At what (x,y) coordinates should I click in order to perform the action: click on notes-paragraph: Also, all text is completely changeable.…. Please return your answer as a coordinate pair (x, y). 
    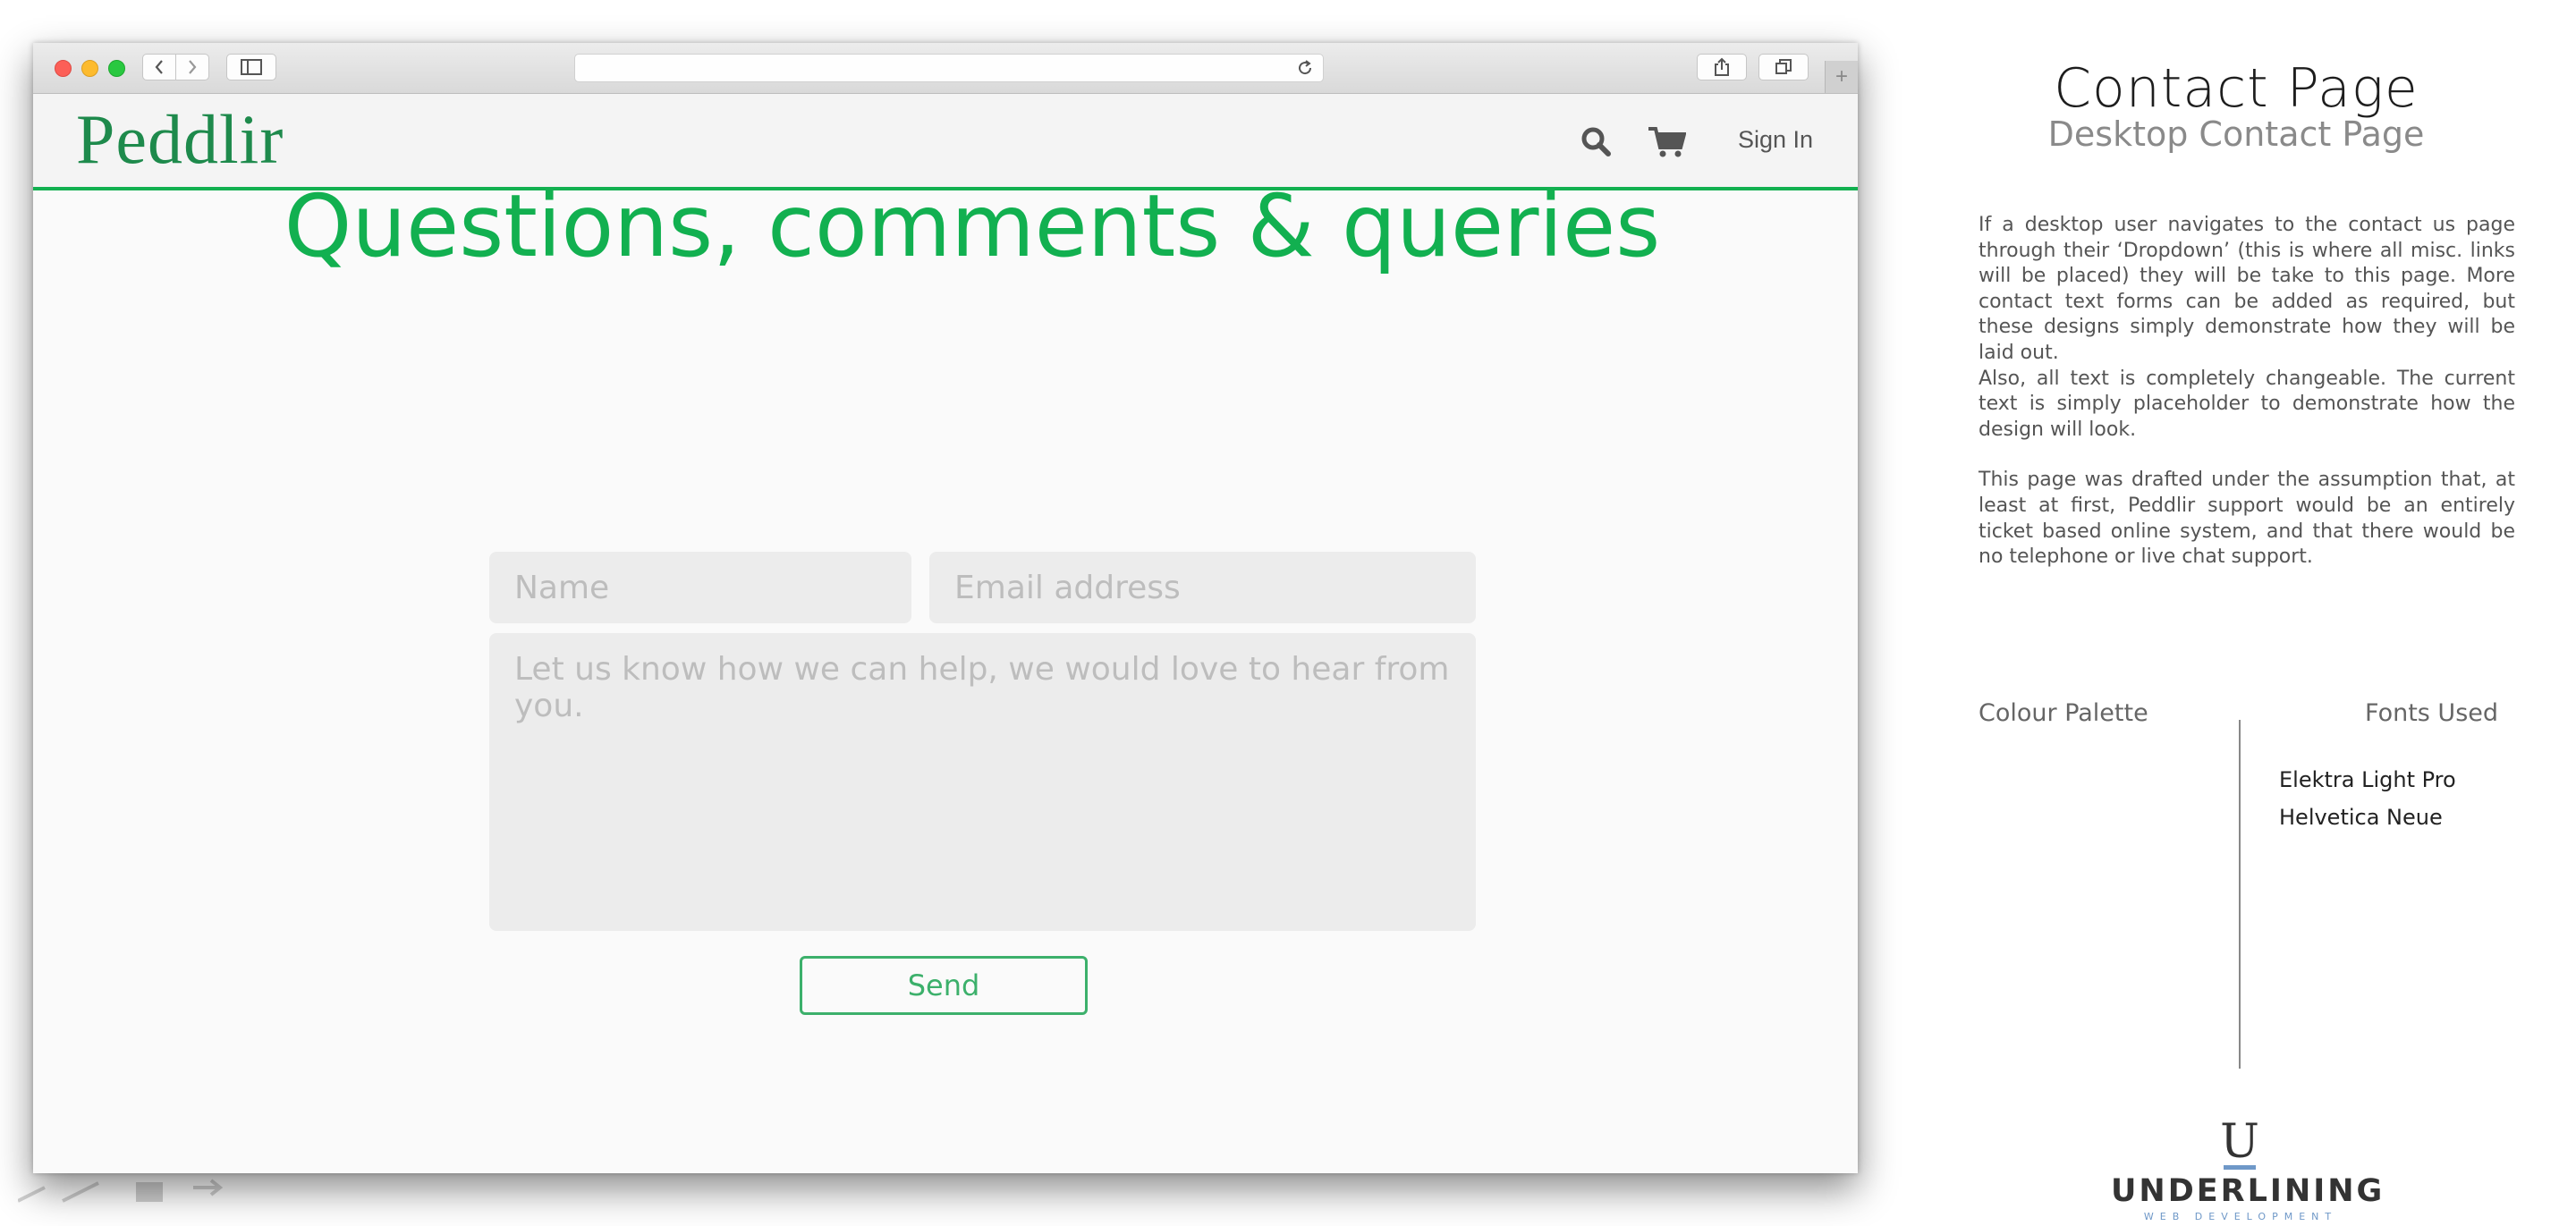
    Looking at the image, I should click on (2247, 404).